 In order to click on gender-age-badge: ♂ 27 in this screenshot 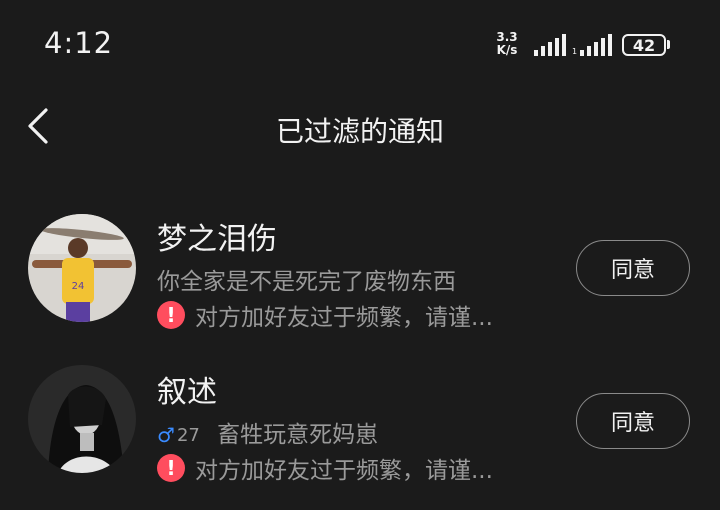, I will do `click(178, 435)`.